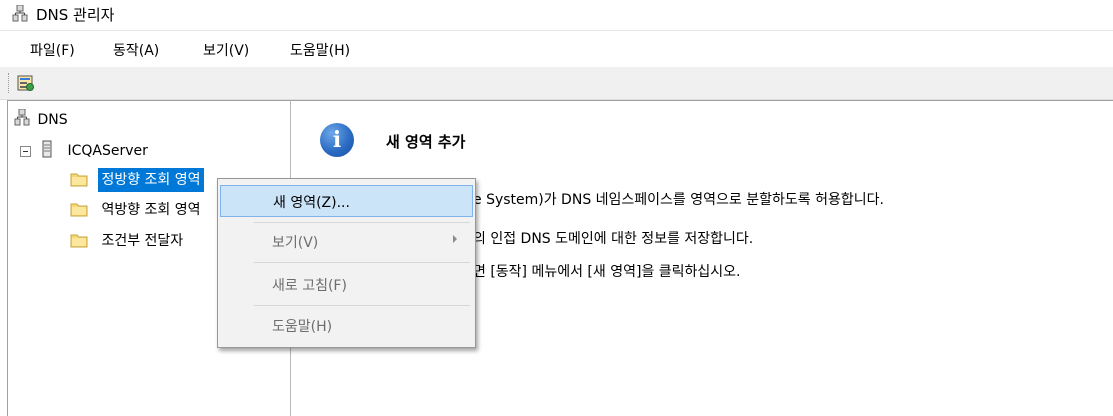 The width and height of the screenshot is (1113, 416). I want to click on tree-item-forward-lookup: 정방향 조회 영역, so click(137, 180).